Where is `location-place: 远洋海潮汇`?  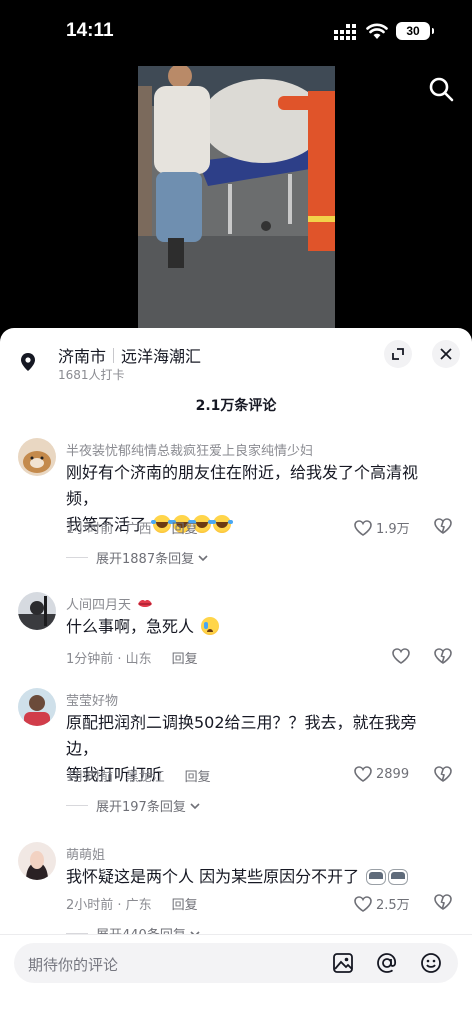
location-place: 远洋海潮汇 is located at coordinates (161, 356).